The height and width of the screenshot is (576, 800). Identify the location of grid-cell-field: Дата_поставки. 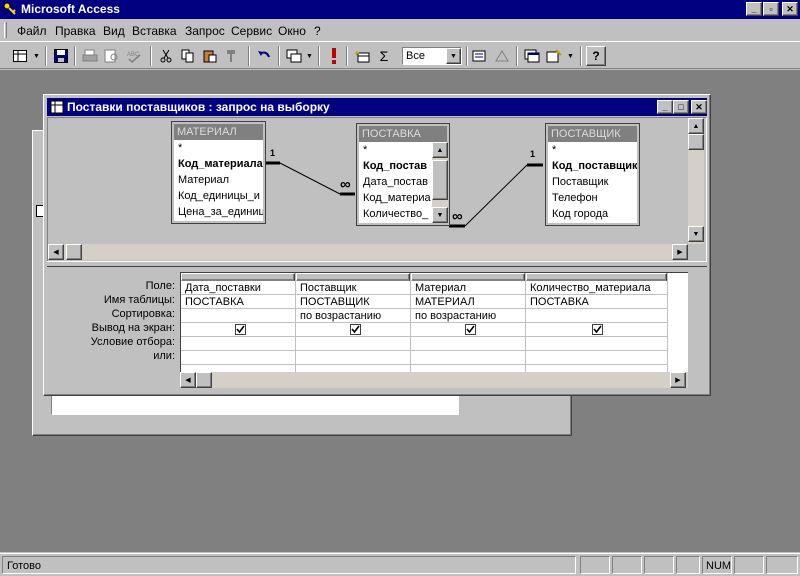
(238, 288).